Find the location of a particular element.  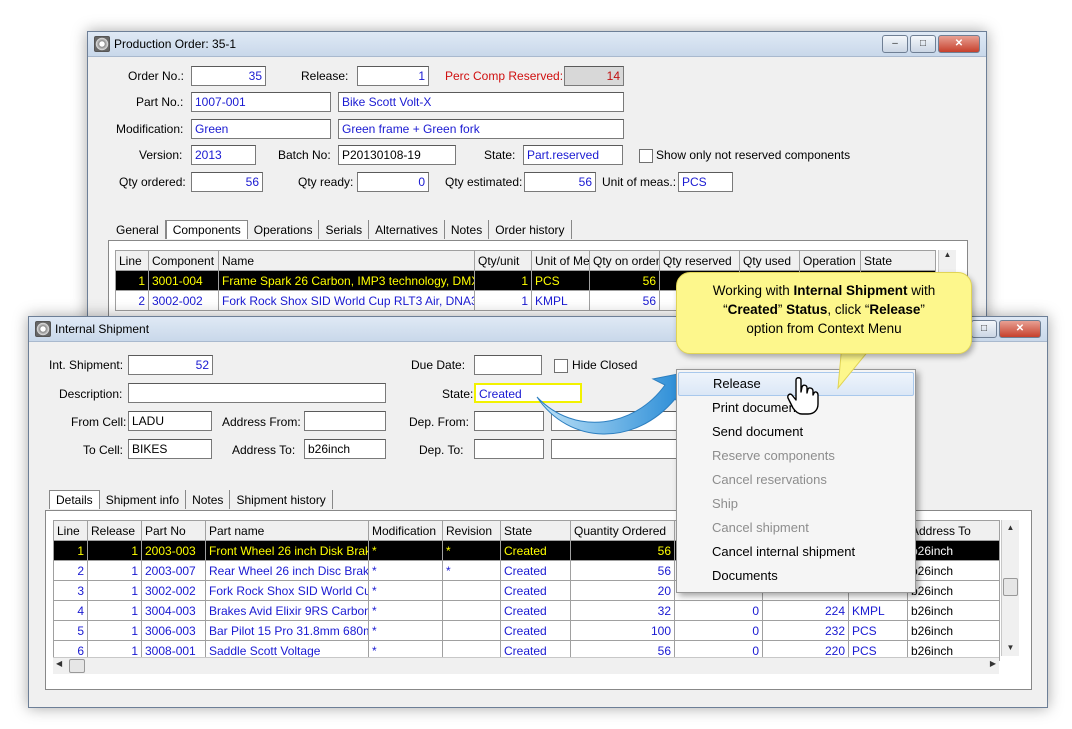

callout-bold-text: Status is located at coordinates (807, 309).